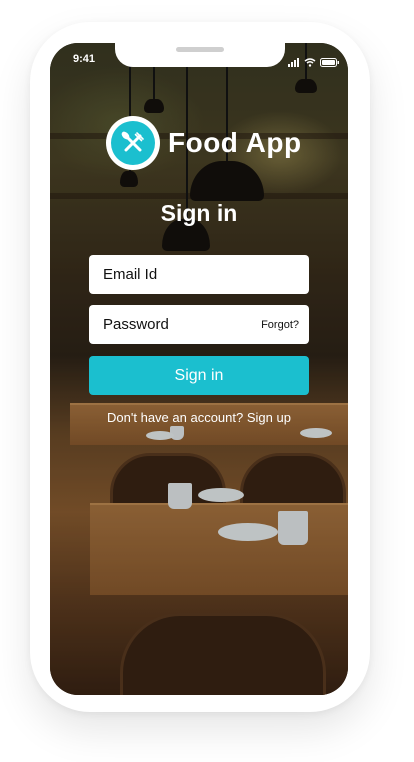 This screenshot has width=414, height=762. I want to click on email-field, so click(199, 274).